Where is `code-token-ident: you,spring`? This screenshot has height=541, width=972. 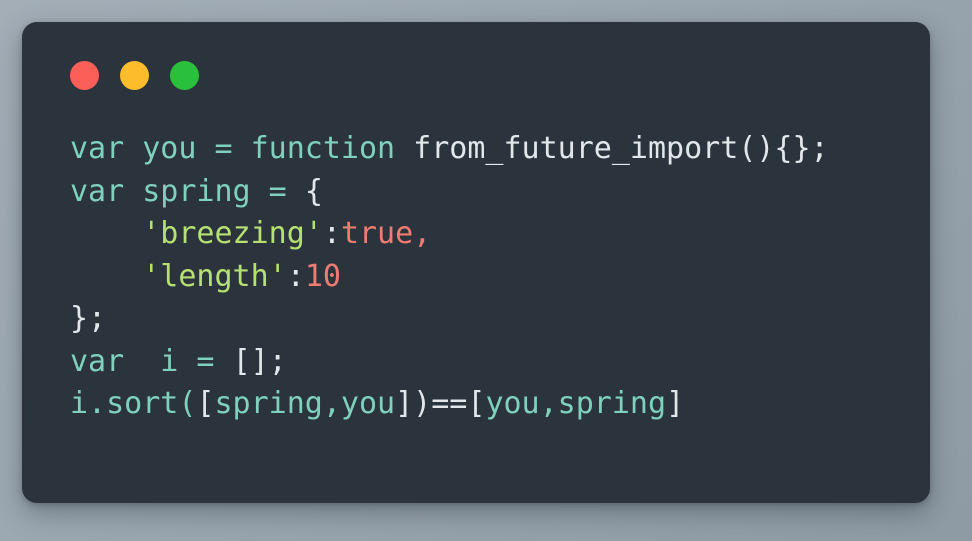
code-token-ident: you,spring is located at coordinates (576, 403).